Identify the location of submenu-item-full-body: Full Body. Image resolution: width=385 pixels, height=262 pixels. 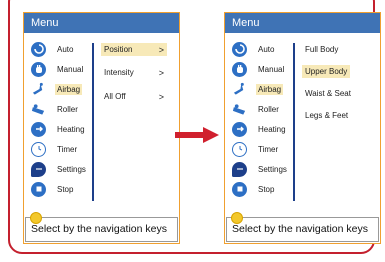
(321, 49).